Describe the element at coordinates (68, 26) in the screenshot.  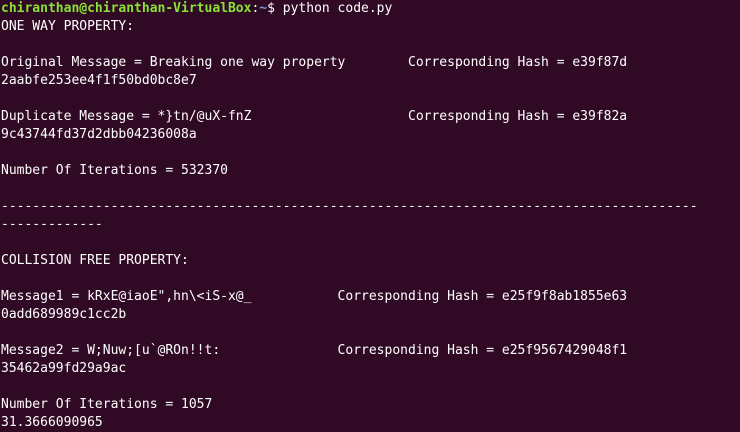
I see `output-line: ONE WAY PROPERTY:` at that location.